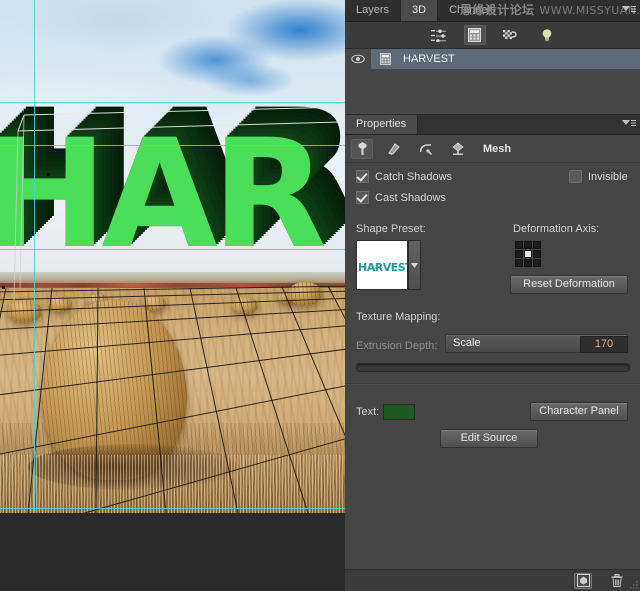 The height and width of the screenshot is (591, 640). I want to click on texture-mapping-label: Texture Mapping:, so click(398, 317).